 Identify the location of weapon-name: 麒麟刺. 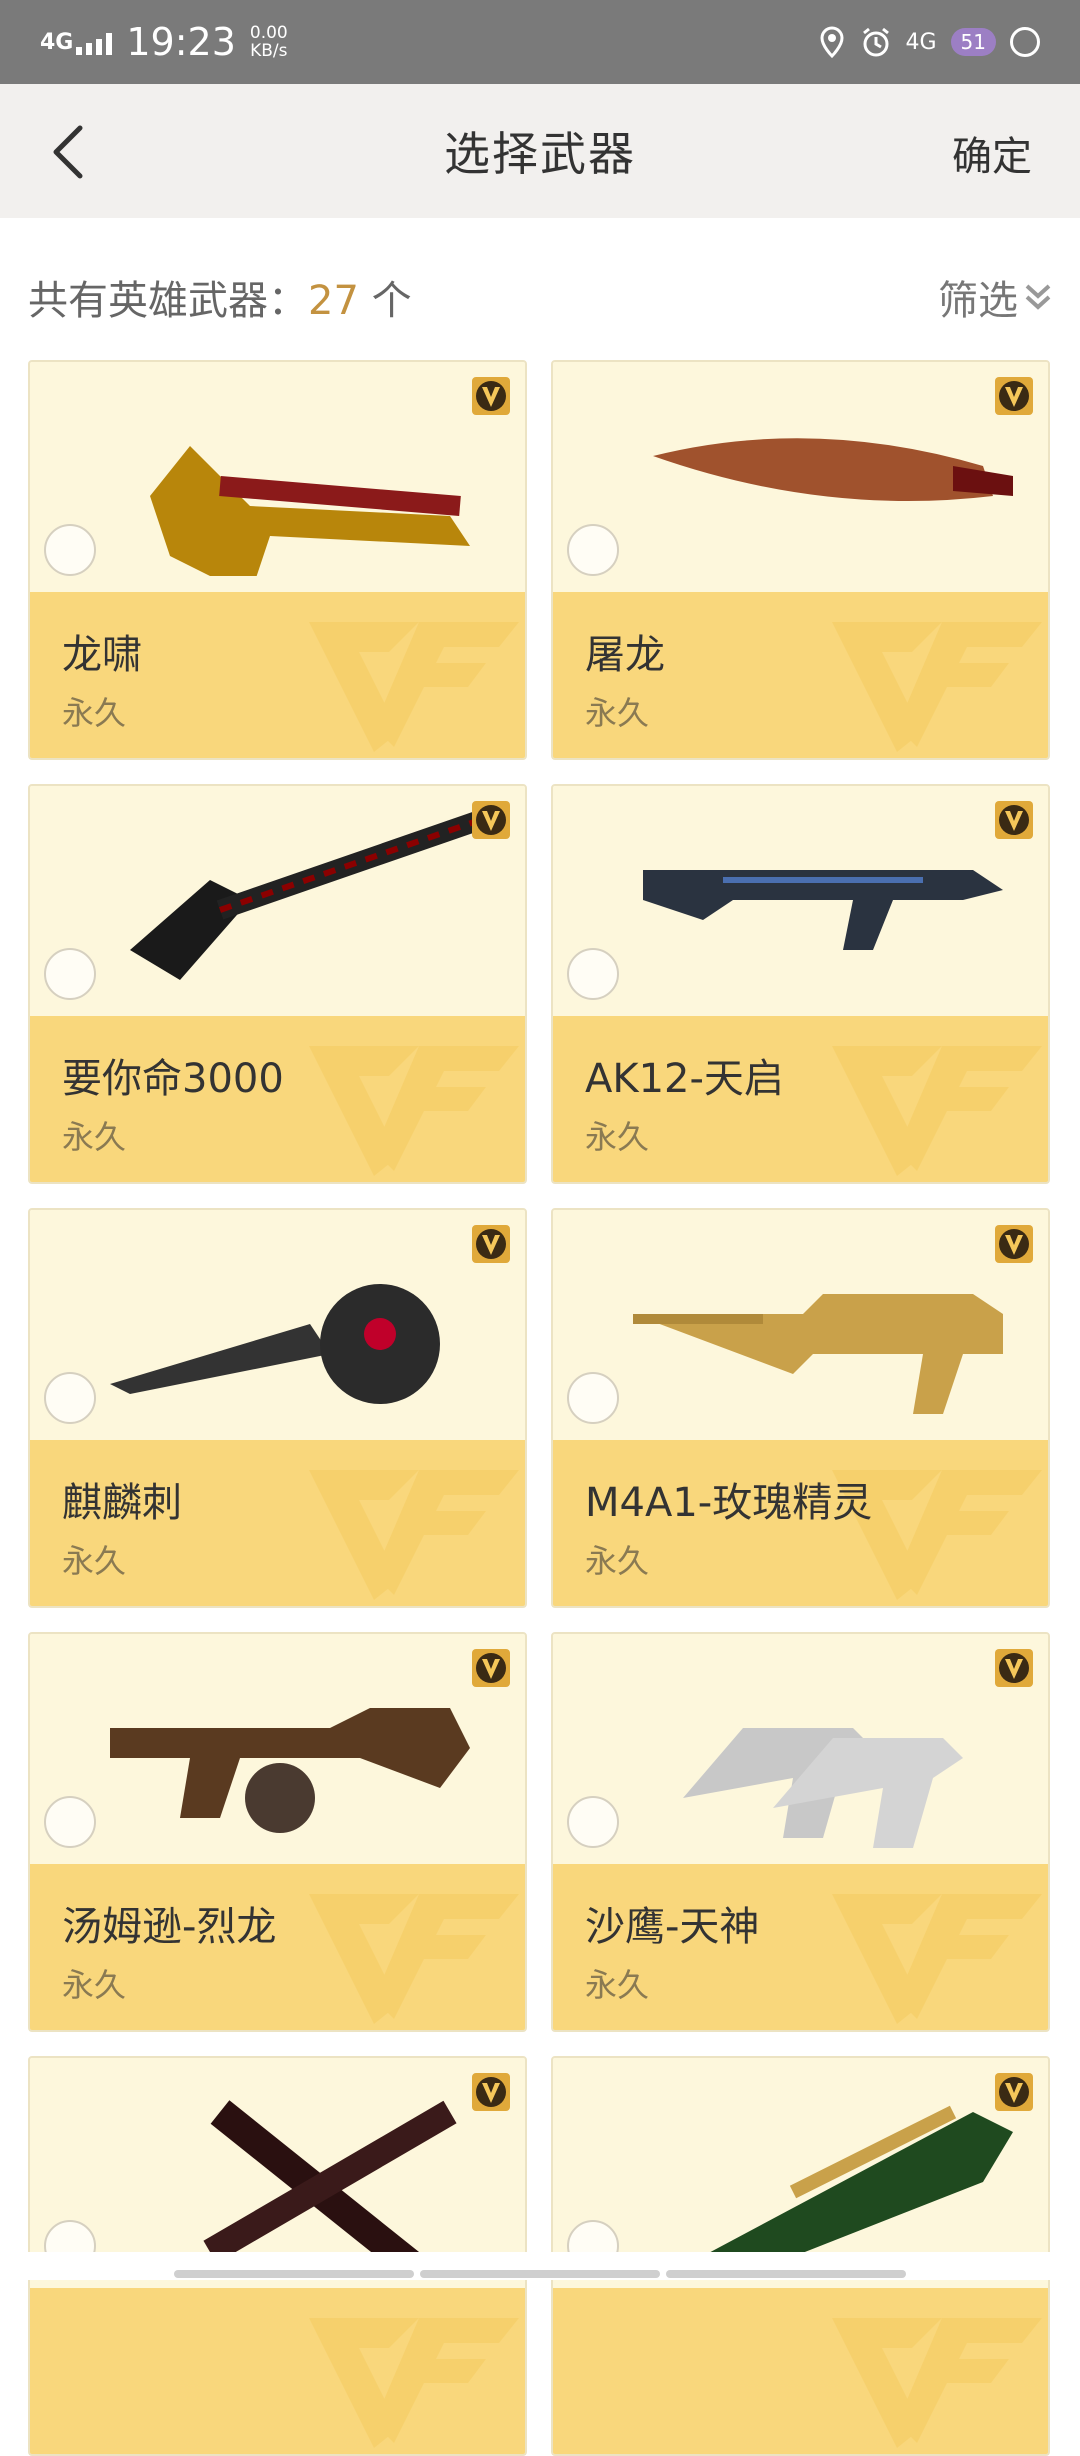
(122, 1503).